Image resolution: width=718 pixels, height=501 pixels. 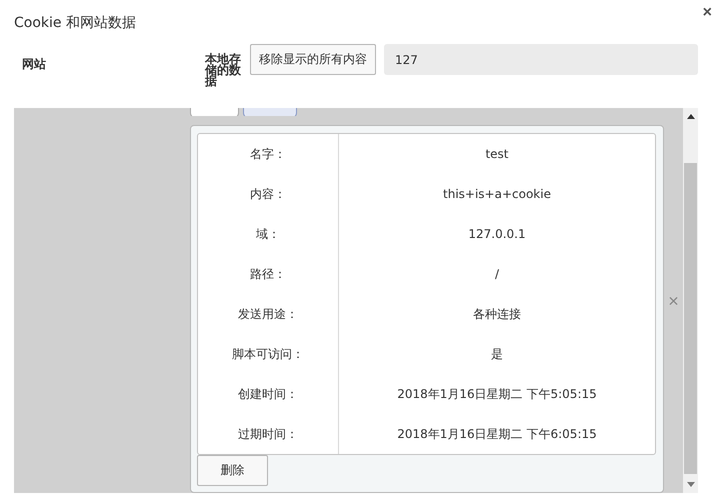 I want to click on field-value: 各种连接, so click(x=497, y=314).